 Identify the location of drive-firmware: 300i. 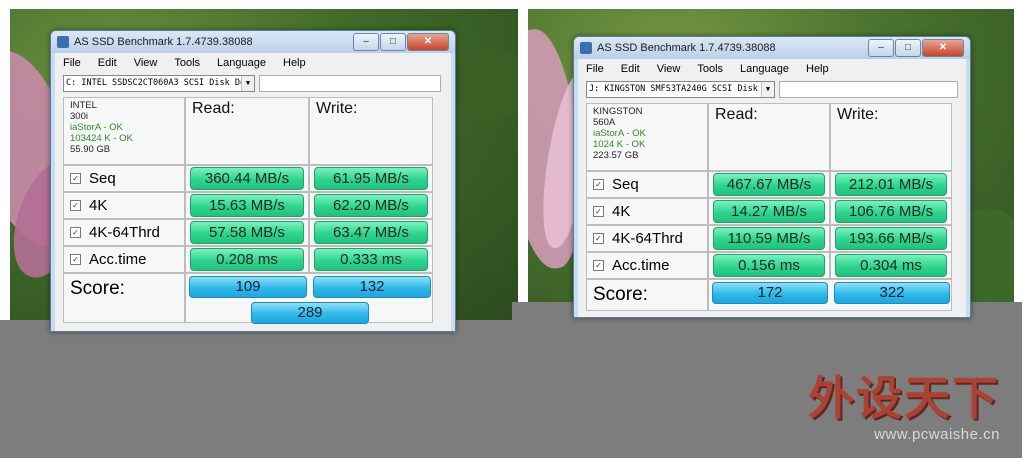
(79, 116).